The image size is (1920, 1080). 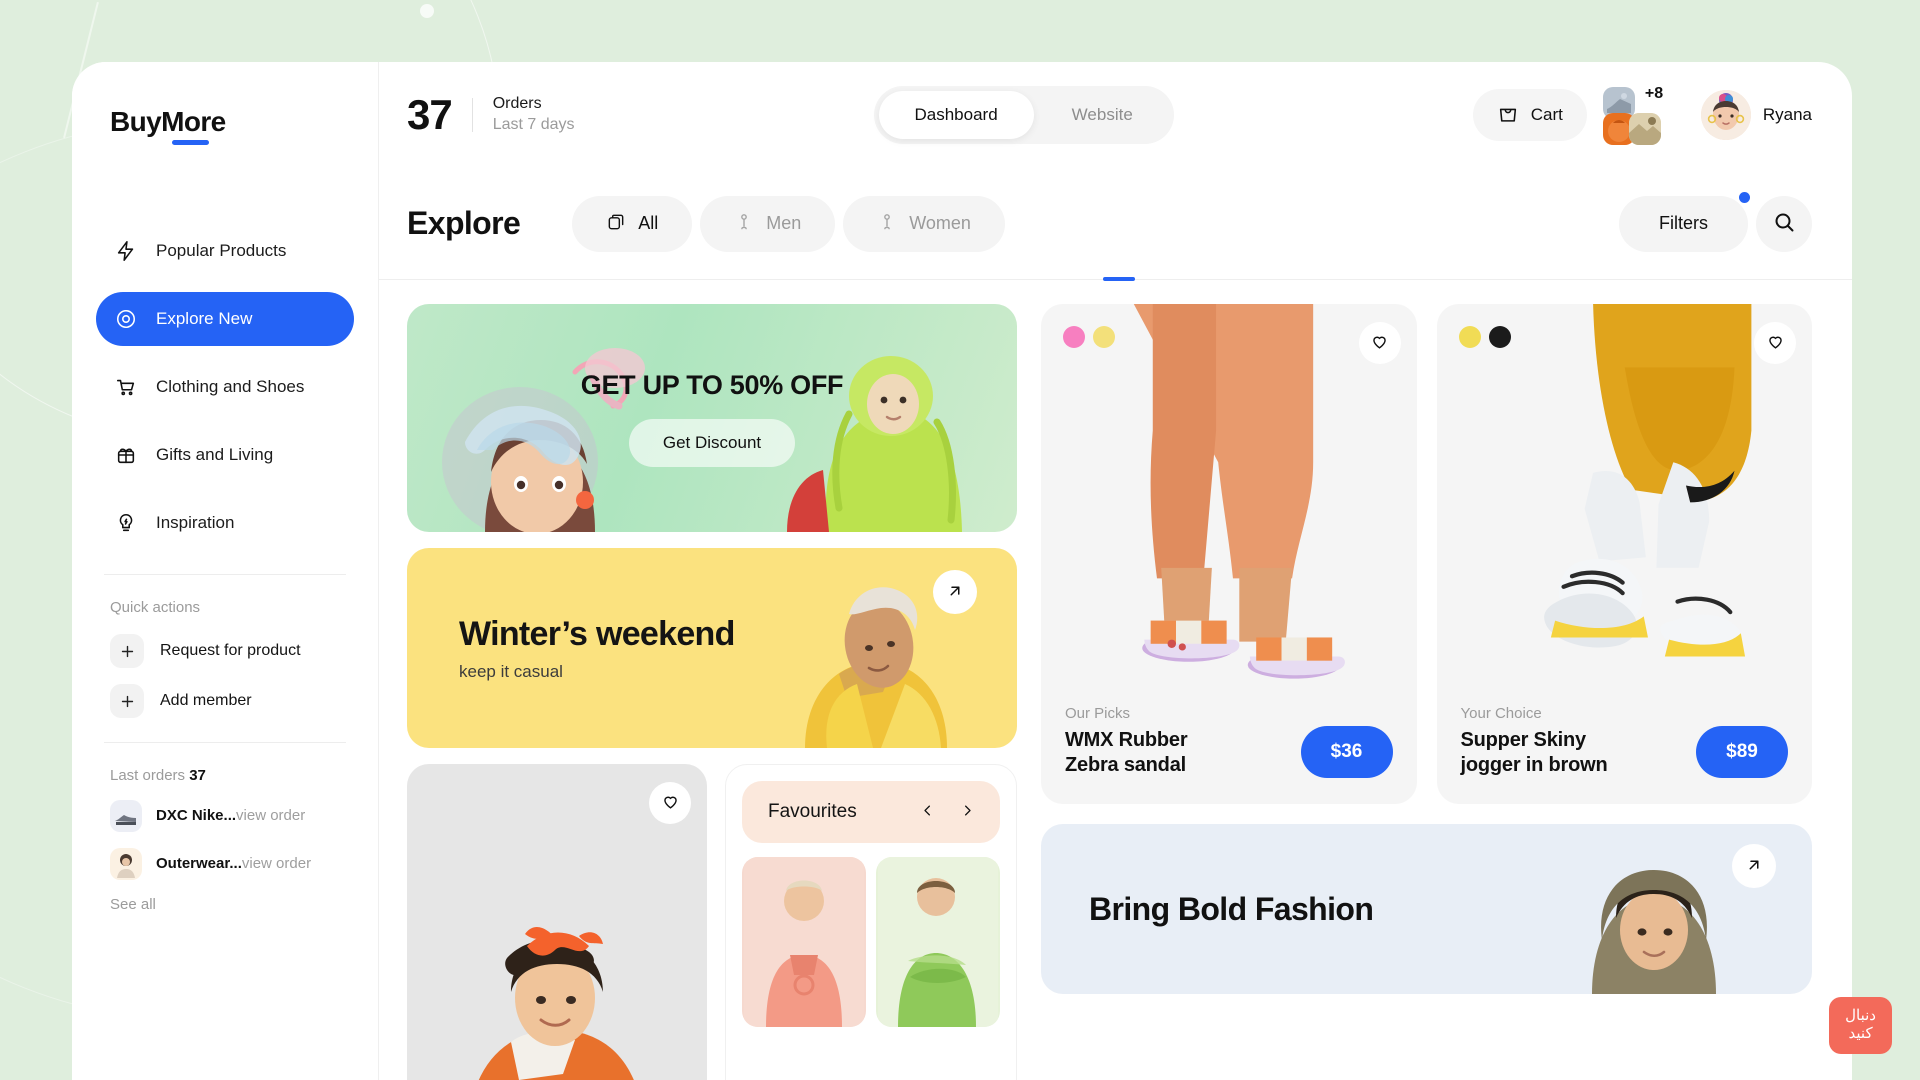 I want to click on quick-action-label: Add member, so click(x=206, y=700).